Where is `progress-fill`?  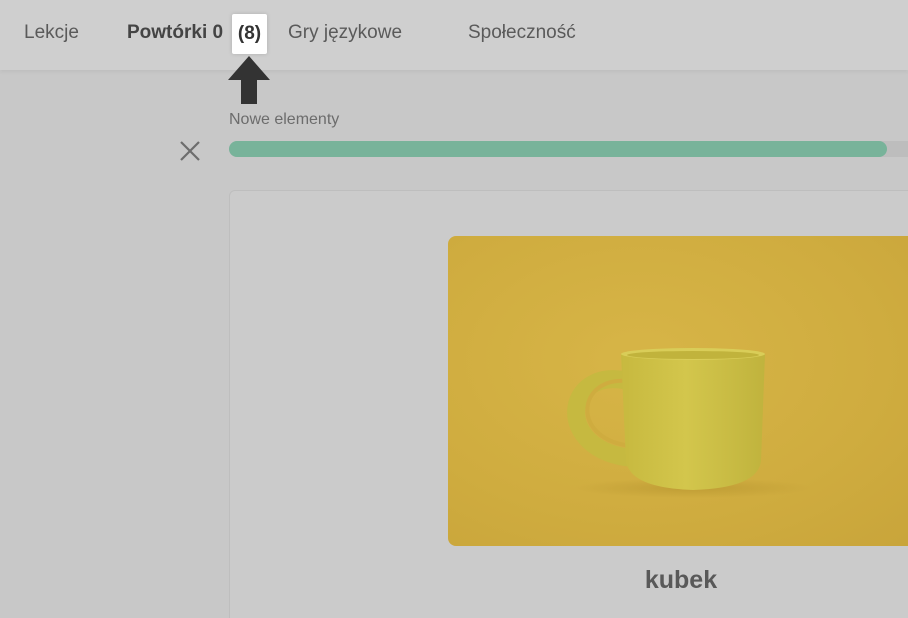 progress-fill is located at coordinates (558, 149).